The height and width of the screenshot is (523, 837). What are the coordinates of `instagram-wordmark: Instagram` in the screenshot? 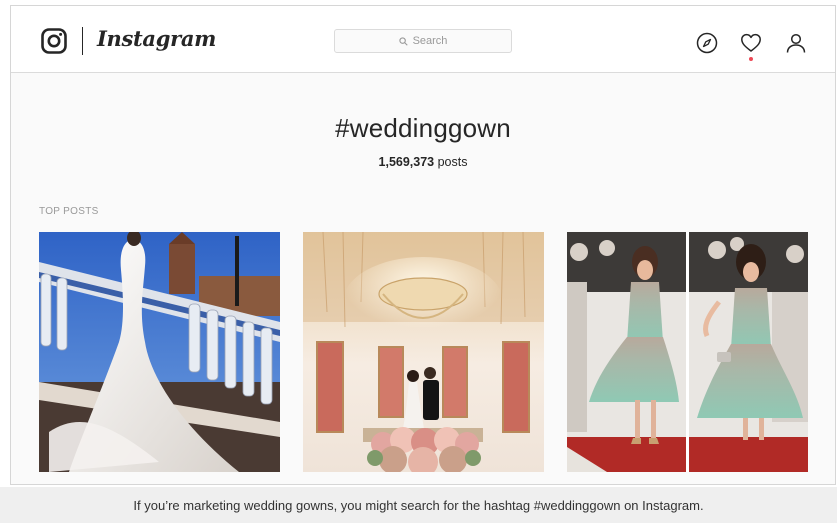 It's located at (156, 38).